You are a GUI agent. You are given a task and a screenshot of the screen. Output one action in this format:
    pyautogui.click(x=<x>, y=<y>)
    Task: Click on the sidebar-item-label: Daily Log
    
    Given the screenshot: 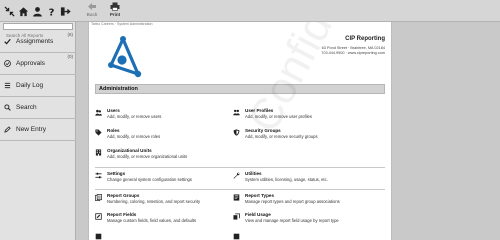 What is the action you would take?
    pyautogui.click(x=30, y=85)
    